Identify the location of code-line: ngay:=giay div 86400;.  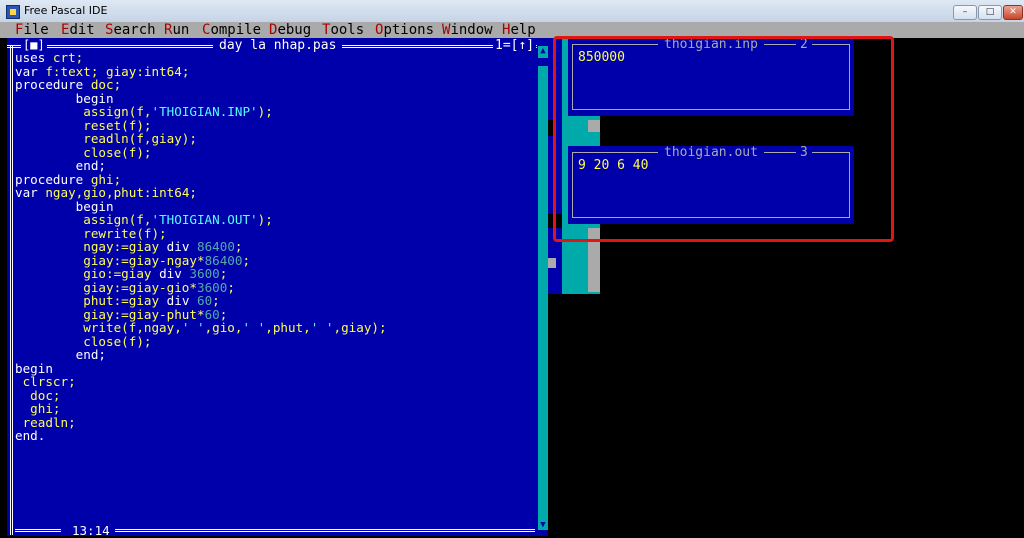
(201, 247).